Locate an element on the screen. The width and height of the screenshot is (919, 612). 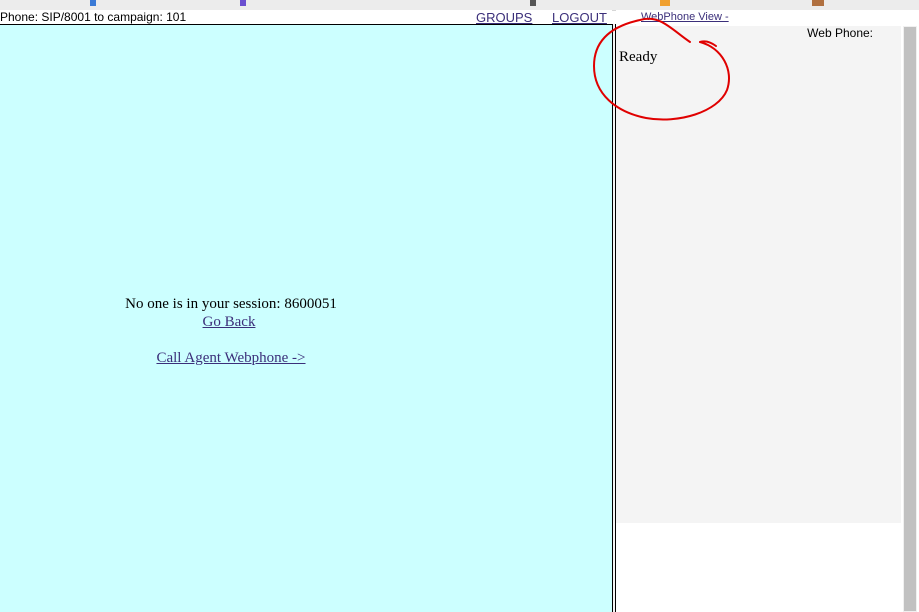
webphone-status: Ready is located at coordinates (638, 57).